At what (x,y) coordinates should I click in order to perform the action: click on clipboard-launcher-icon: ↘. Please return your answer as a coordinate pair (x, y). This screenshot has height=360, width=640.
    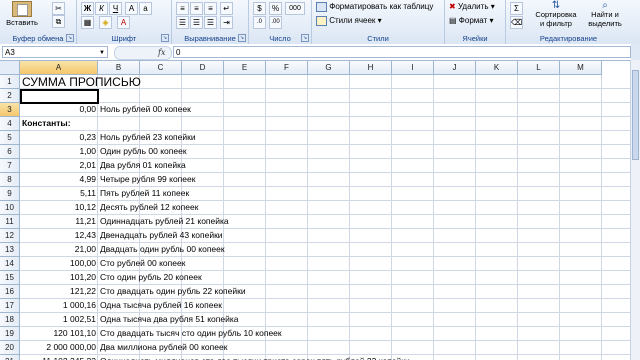
    Looking at the image, I should click on (70, 38).